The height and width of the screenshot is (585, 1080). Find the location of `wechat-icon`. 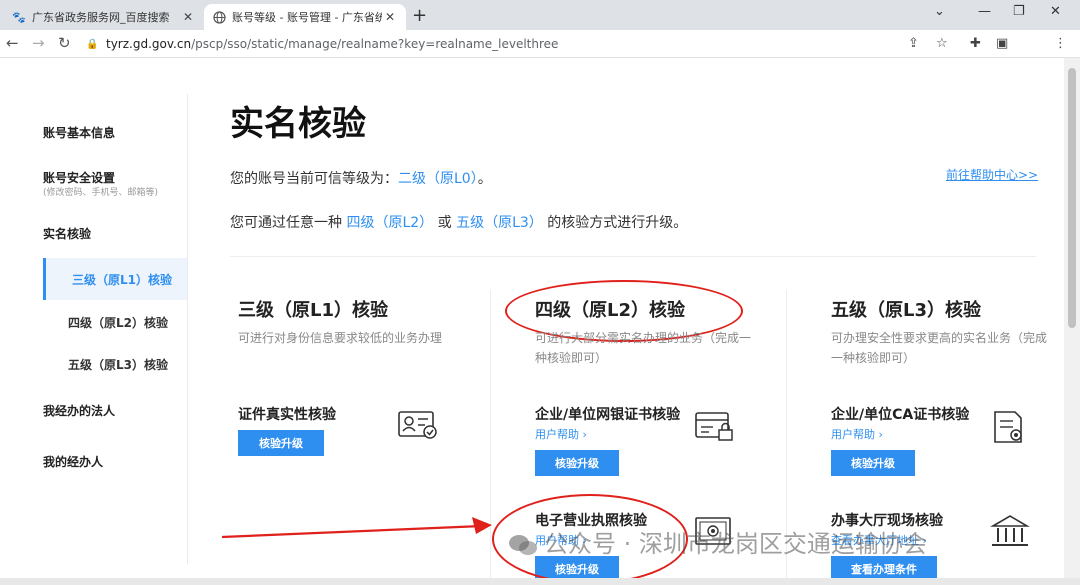

wechat-icon is located at coordinates (523, 545).